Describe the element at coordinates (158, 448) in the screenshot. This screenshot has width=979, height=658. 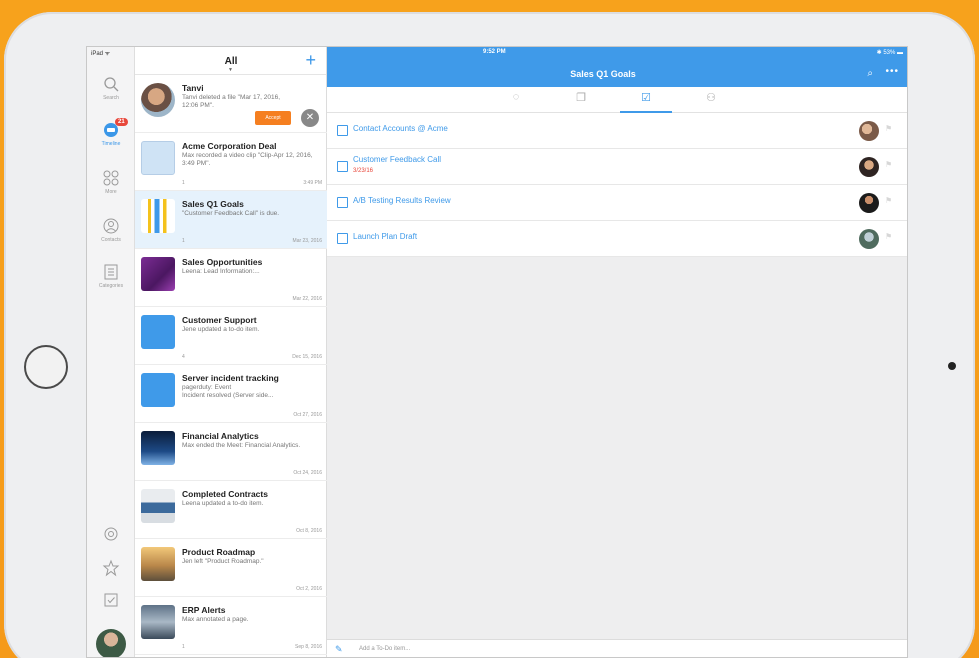
I see `analytics-thumbnail` at that location.